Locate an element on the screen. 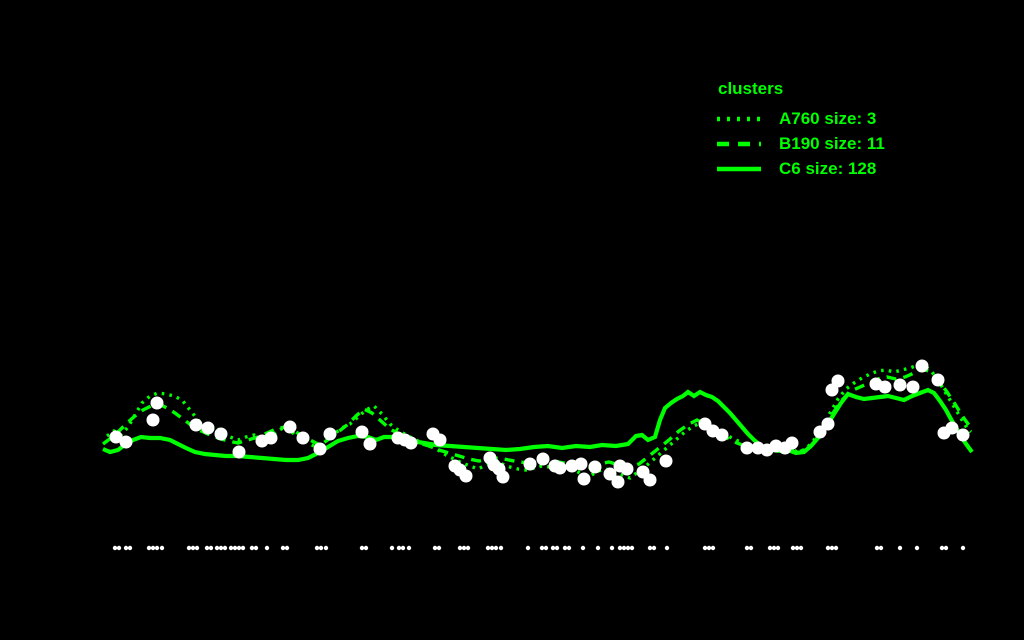 This screenshot has height=640, width=1024. rug-points is located at coordinates (539, 548).